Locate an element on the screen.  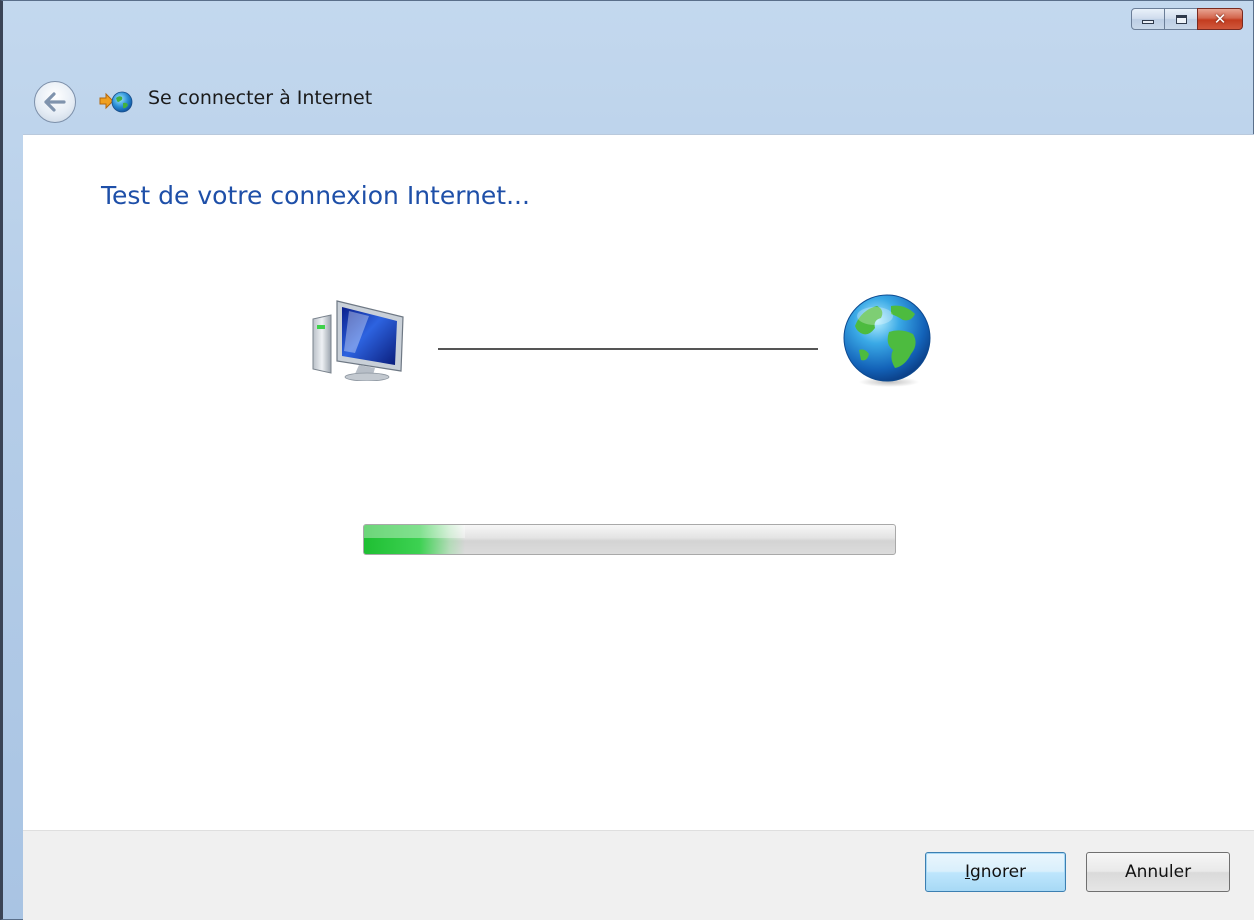
cancel-button: Annuler is located at coordinates (1158, 872).